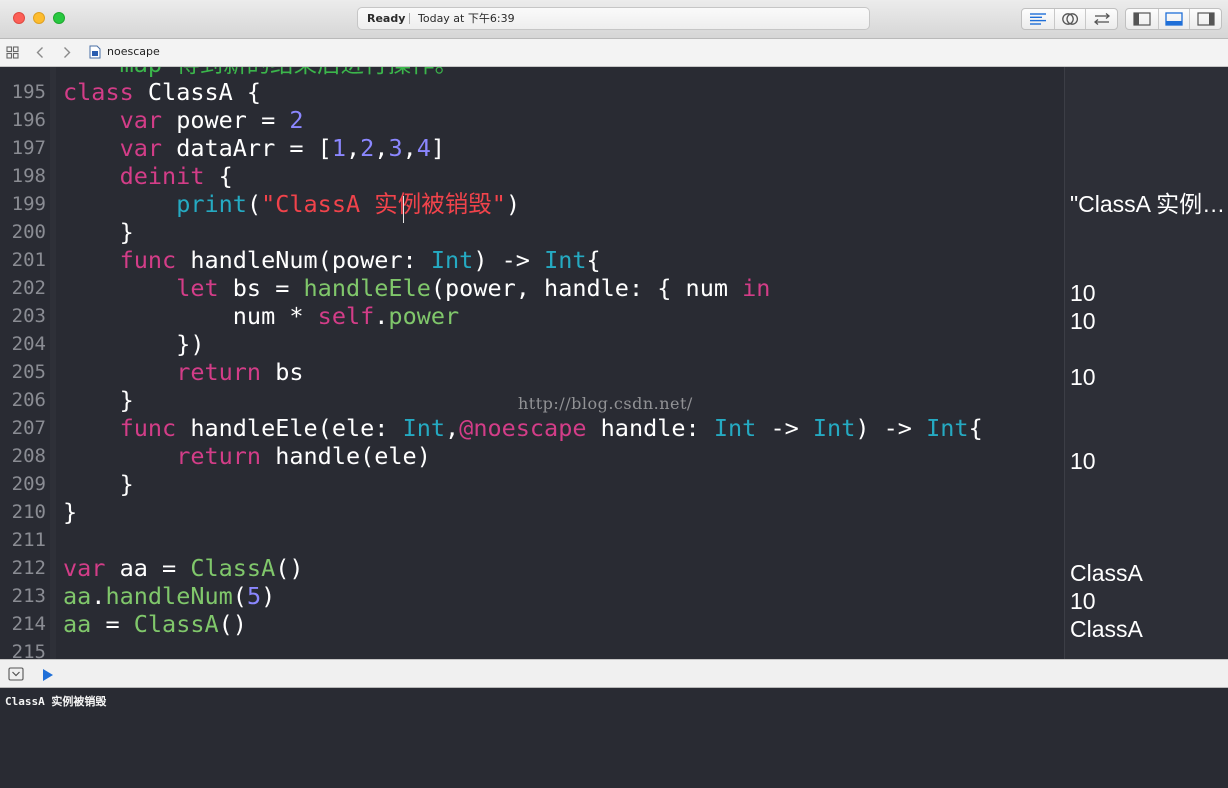 The width and height of the screenshot is (1228, 788). I want to click on line-number-198: 198, so click(28, 176).